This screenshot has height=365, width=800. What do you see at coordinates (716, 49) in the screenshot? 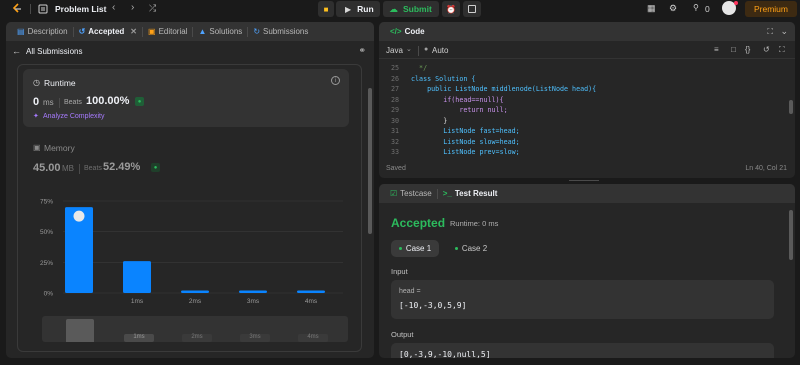
I see `format-icon: ≡` at bounding box center [716, 49].